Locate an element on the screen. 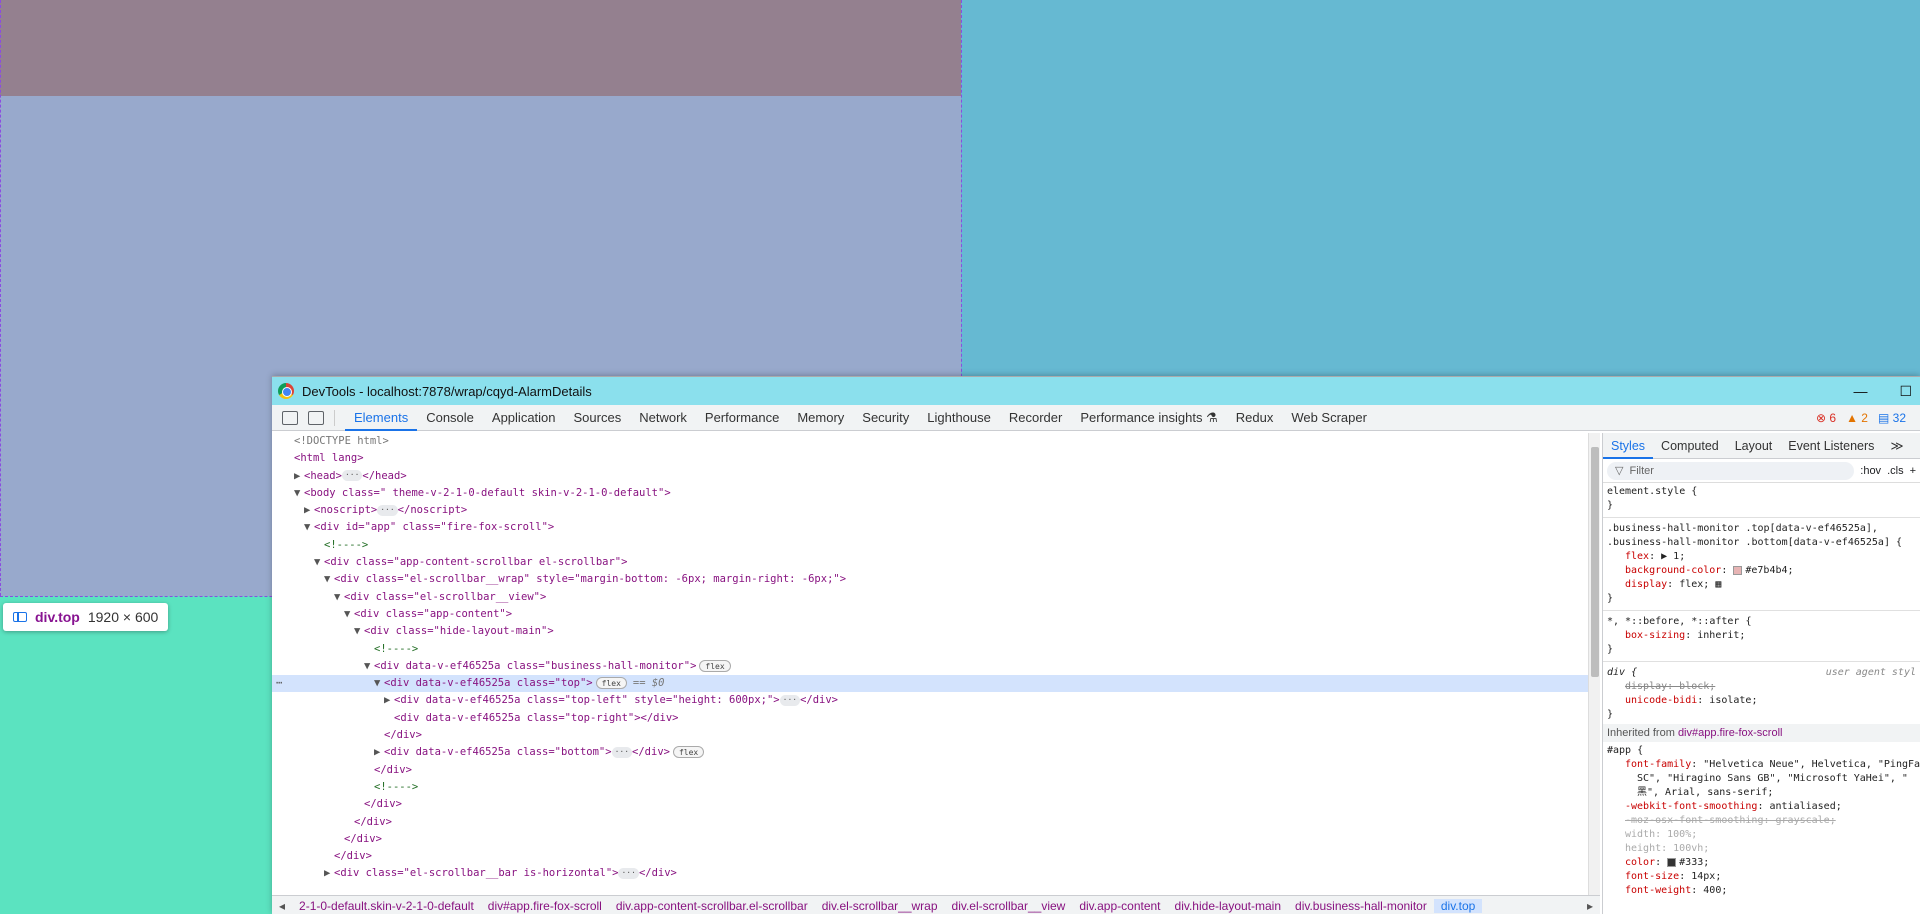 Image resolution: width=1920 pixels, height=914 pixels. tab-memory: Memory is located at coordinates (820, 418).